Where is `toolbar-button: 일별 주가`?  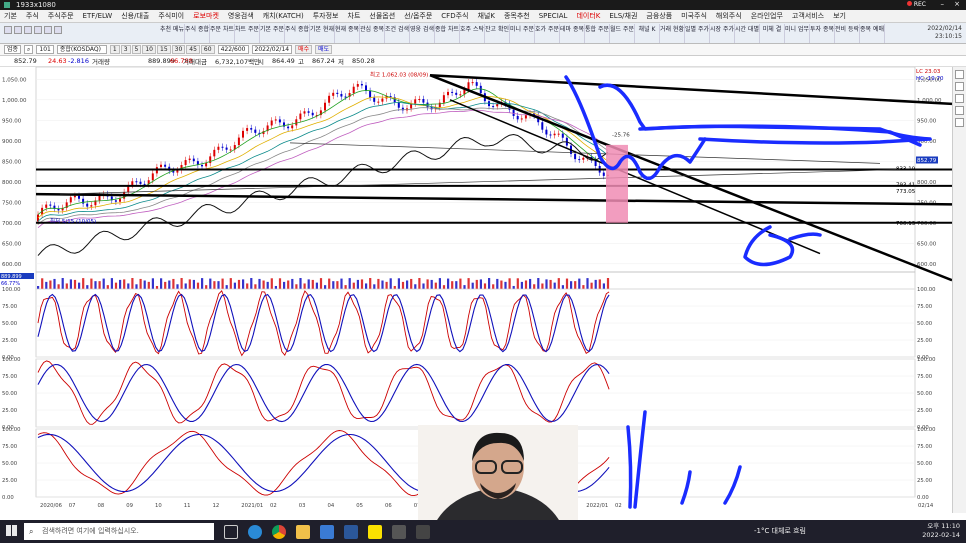
toolbar-button: 일별 주가 is located at coordinates (697, 33).